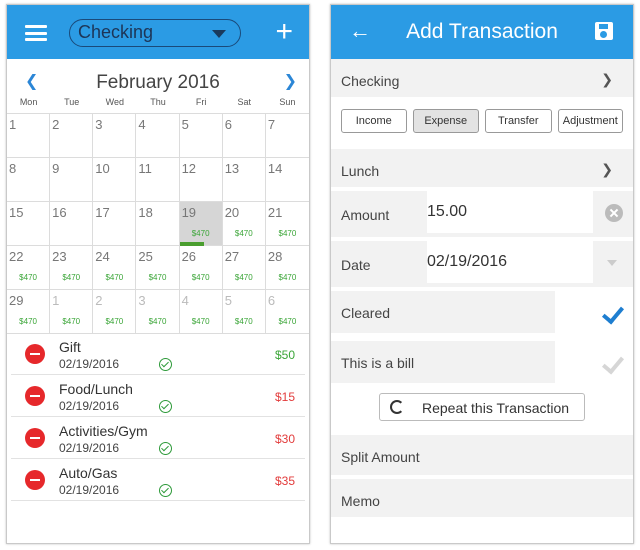 This screenshot has width=640, height=550. What do you see at coordinates (145, 212) in the screenshot?
I see `day-number: 18` at bounding box center [145, 212].